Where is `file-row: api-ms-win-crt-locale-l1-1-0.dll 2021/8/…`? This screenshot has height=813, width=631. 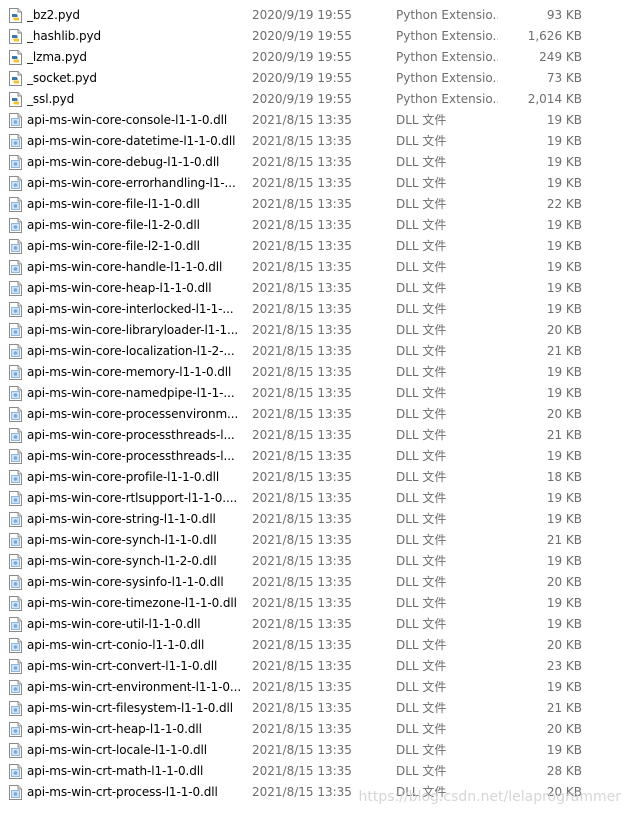
file-row: api-ms-win-crt-locale-l1-1-0.dll 2021/8/… is located at coordinates (315, 750).